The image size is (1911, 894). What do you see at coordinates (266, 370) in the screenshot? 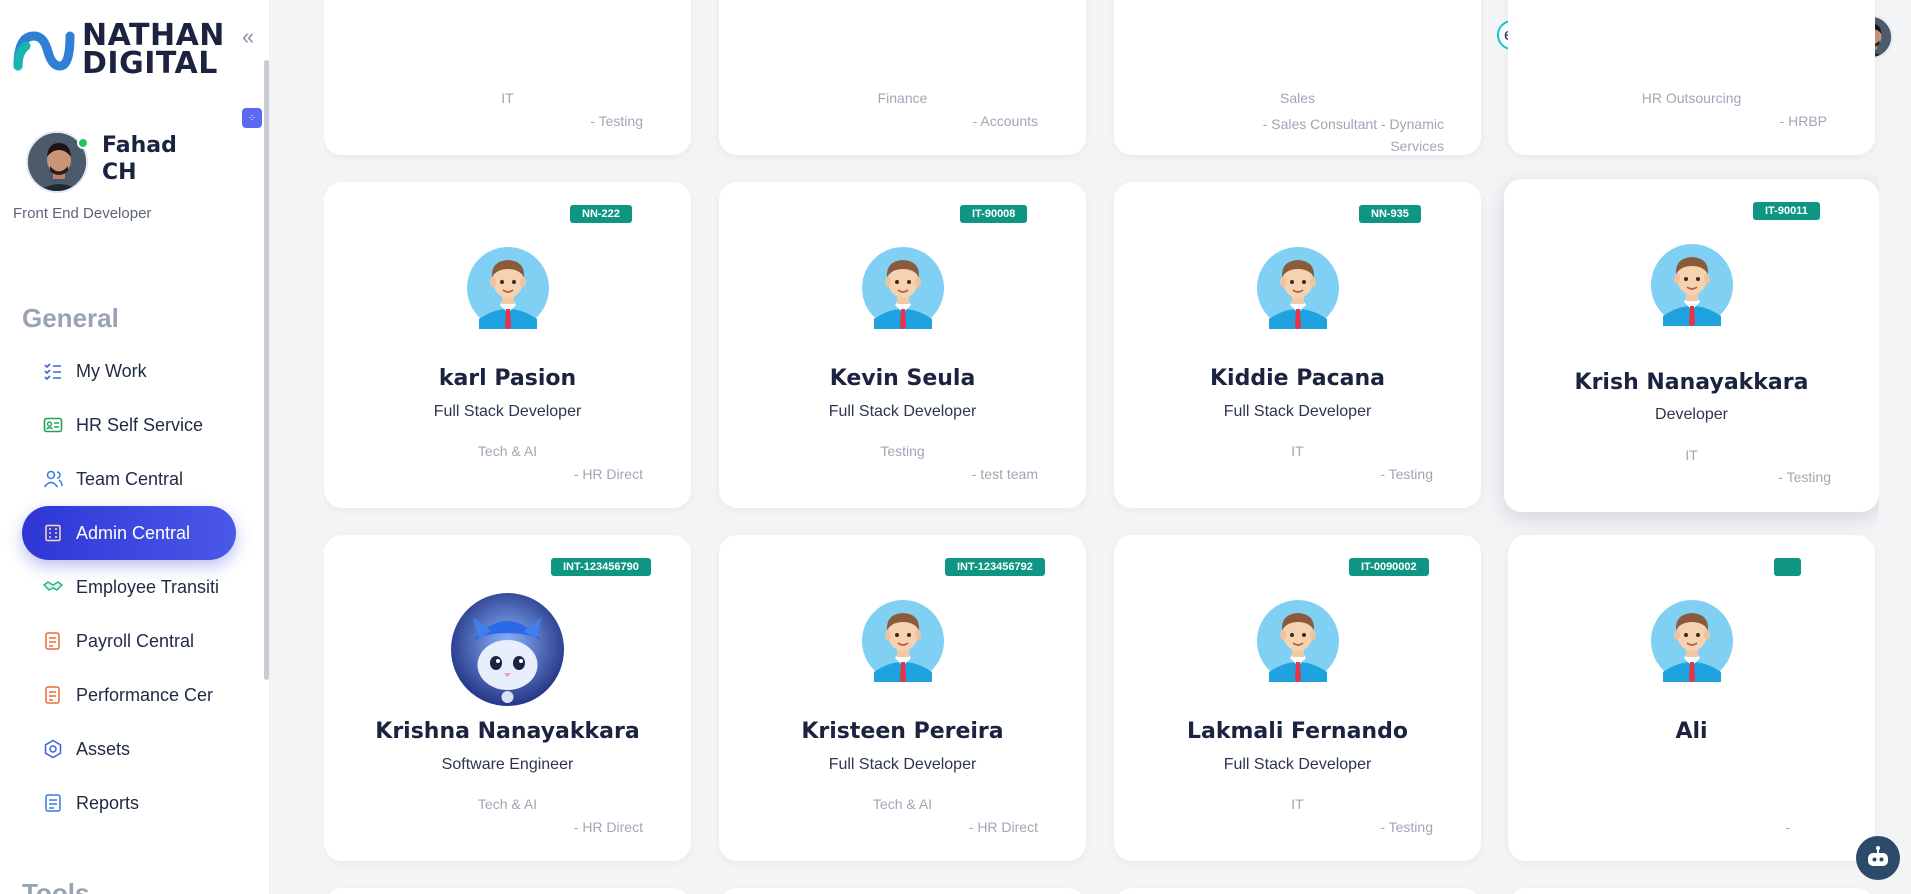
I see `sidebar-scrollbar` at bounding box center [266, 370].